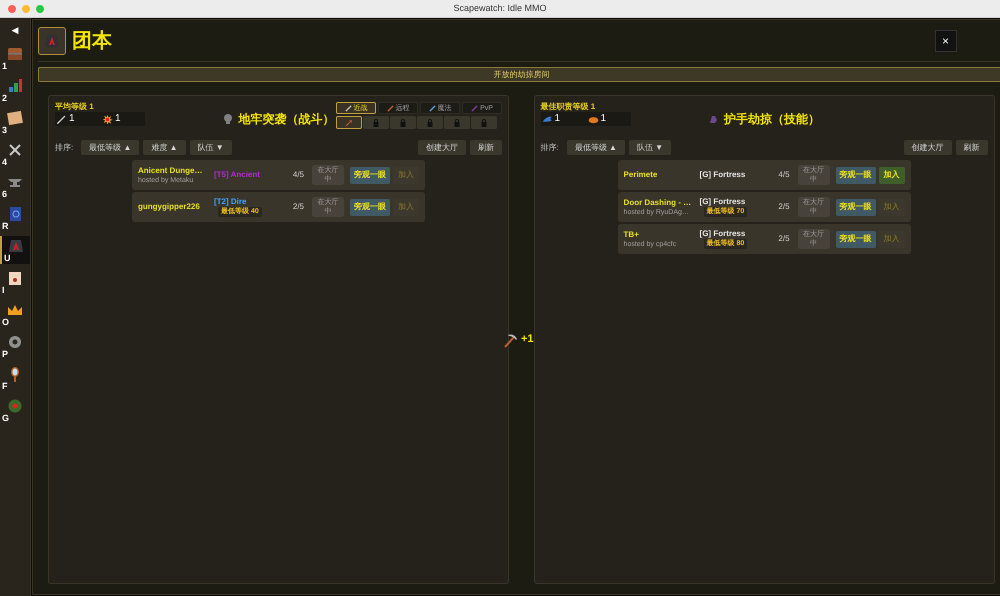 The image size is (1000, 596). Describe the element at coordinates (6, 322) in the screenshot. I see `hotkey-label: O` at that location.